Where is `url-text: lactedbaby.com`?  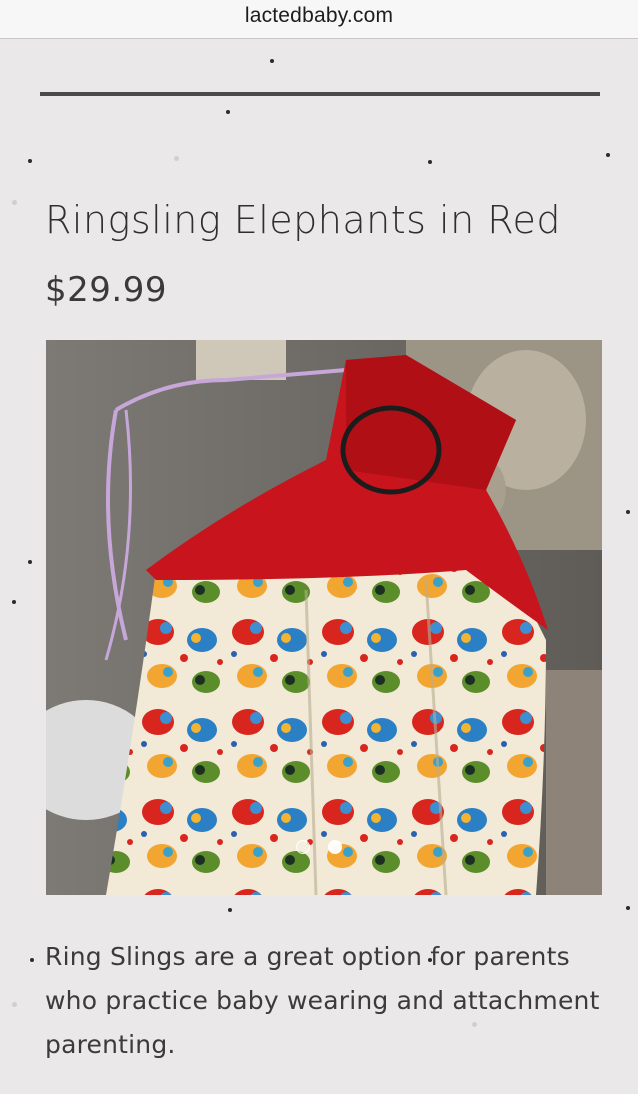 url-text: lactedbaby.com is located at coordinates (319, 15).